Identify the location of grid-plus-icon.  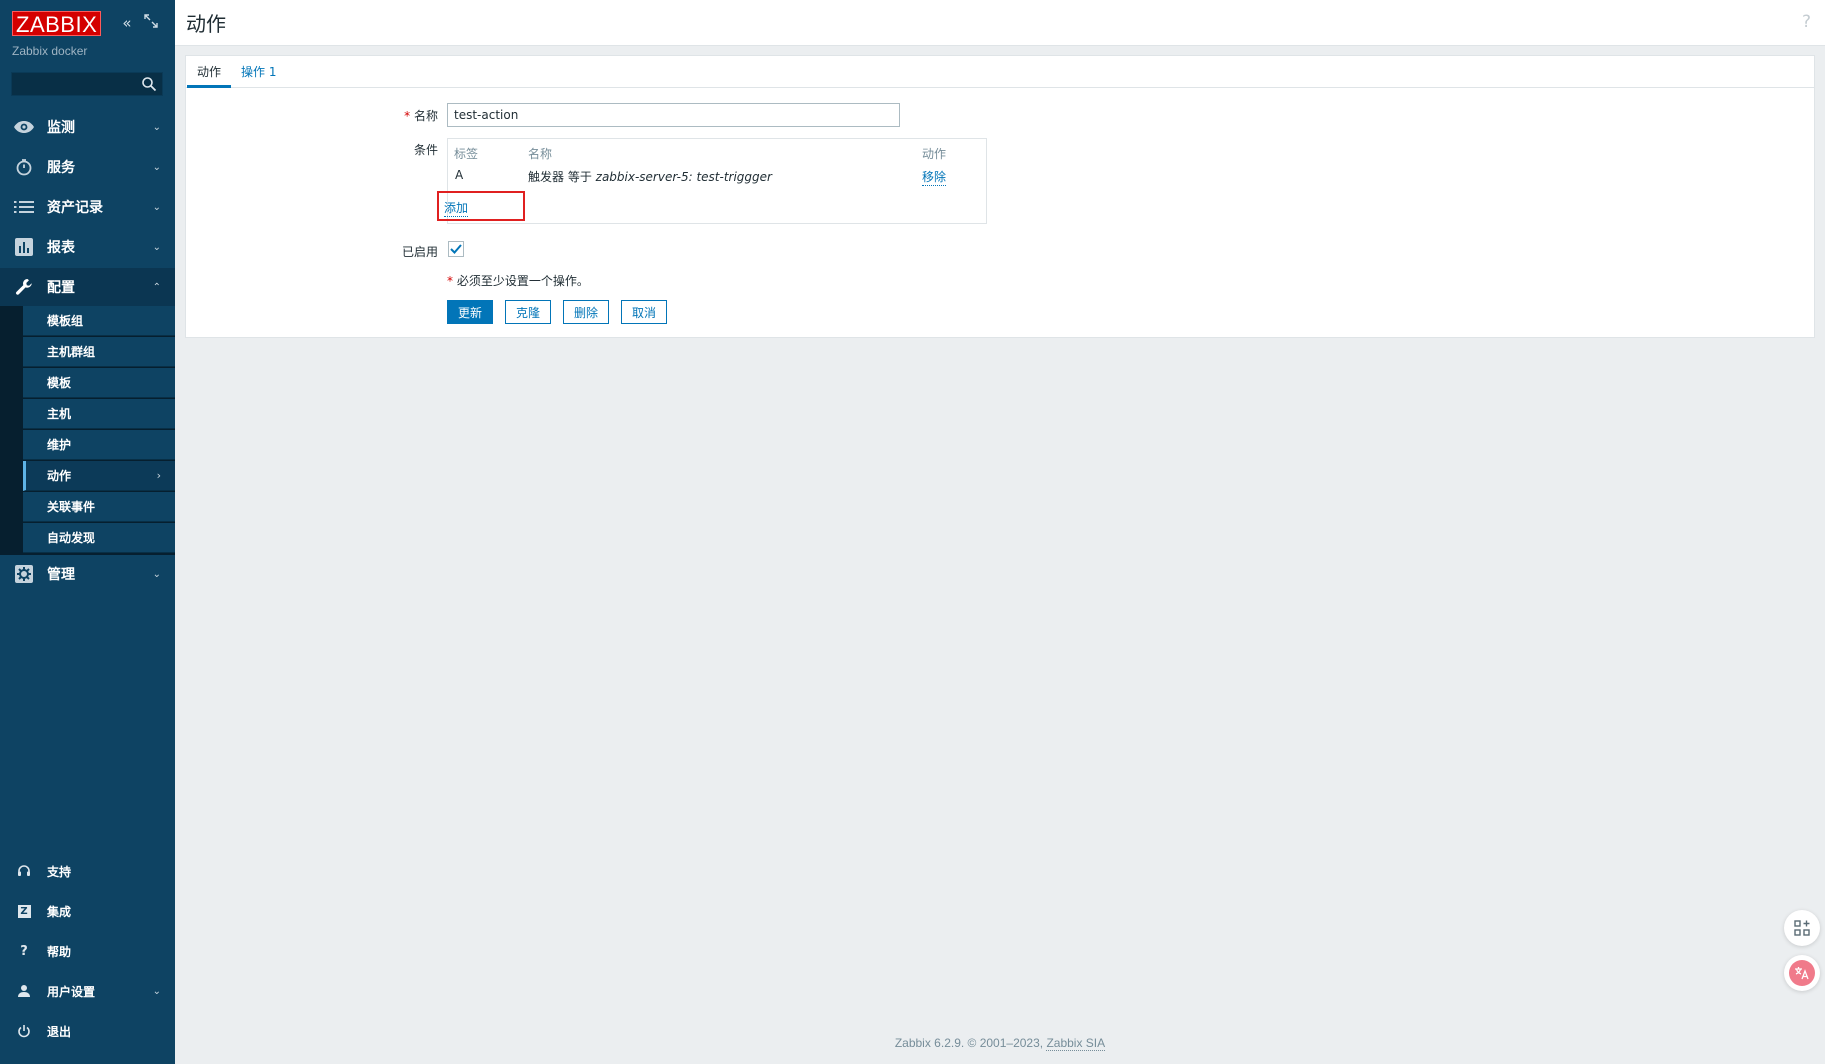
(1802, 928).